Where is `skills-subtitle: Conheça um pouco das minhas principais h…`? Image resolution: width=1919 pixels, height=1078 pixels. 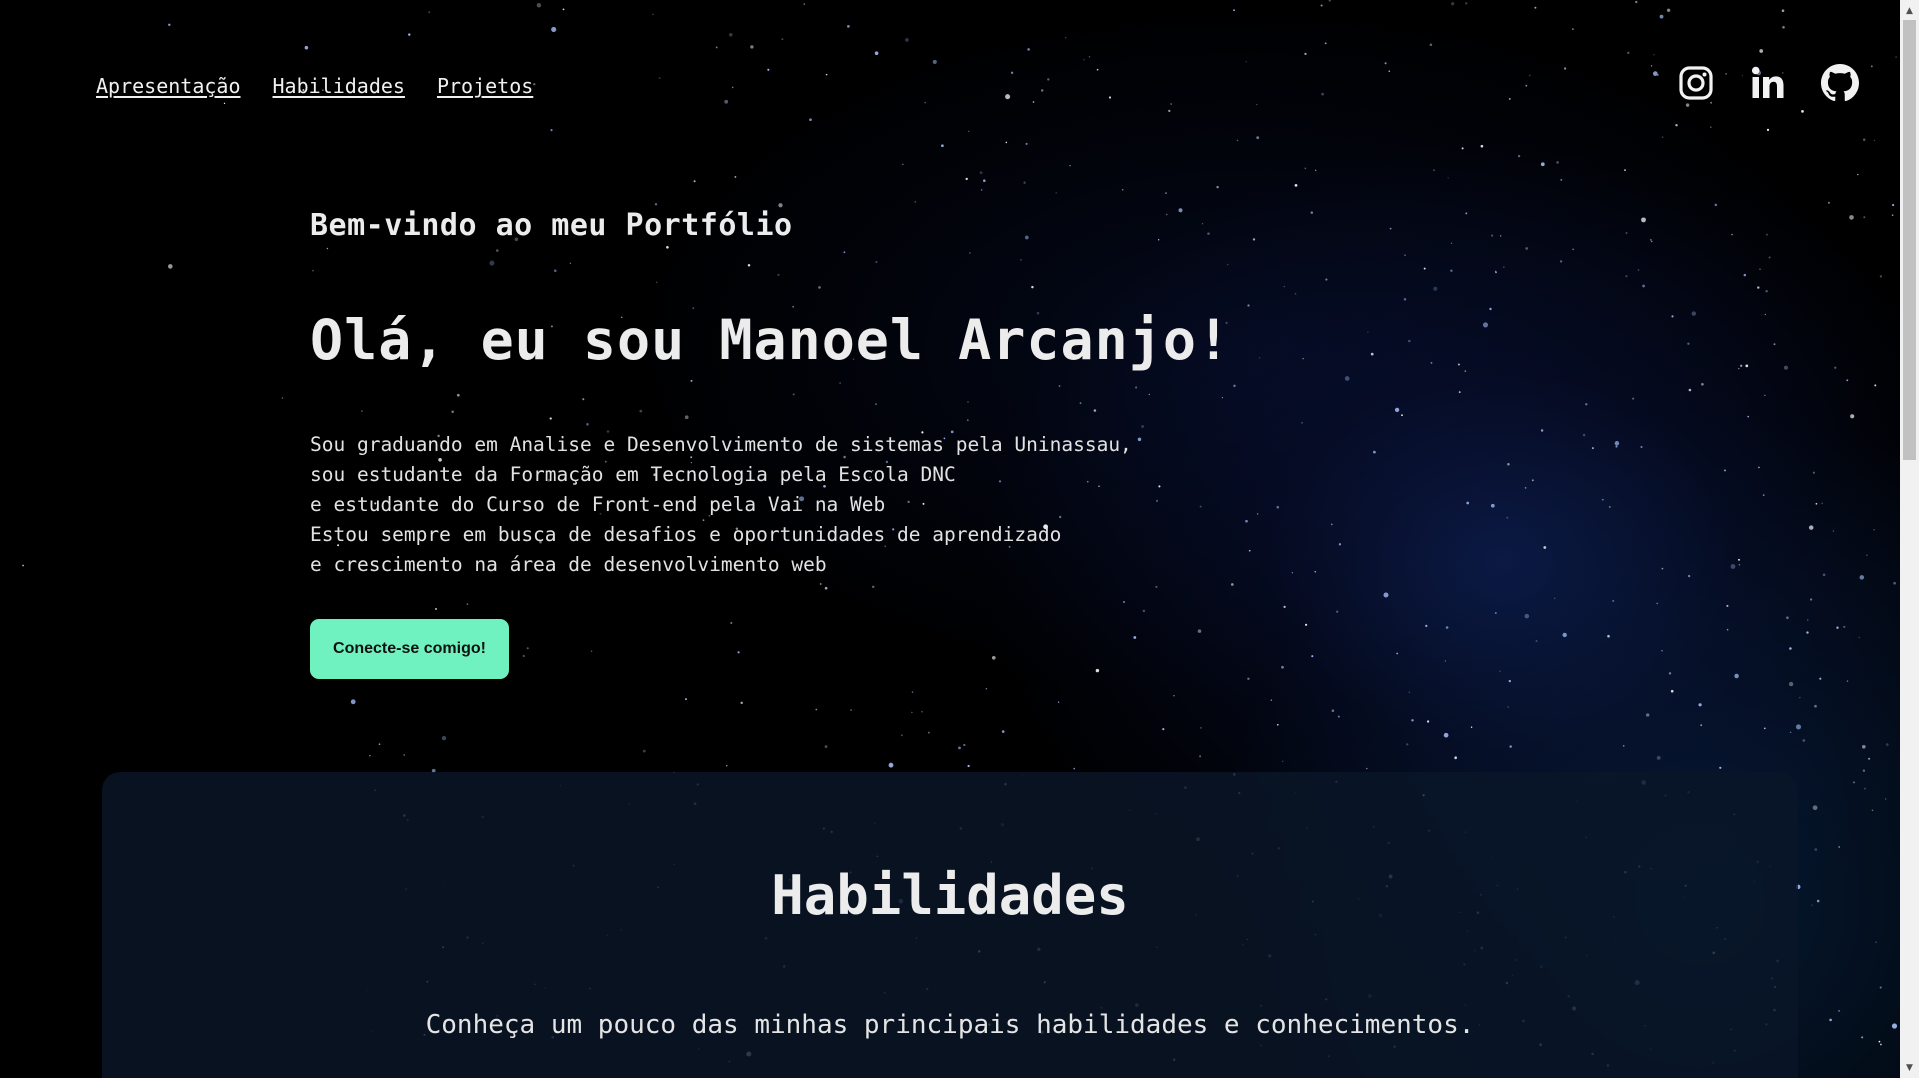 skills-subtitle: Conheça um pouco das minhas principais h… is located at coordinates (950, 1025).